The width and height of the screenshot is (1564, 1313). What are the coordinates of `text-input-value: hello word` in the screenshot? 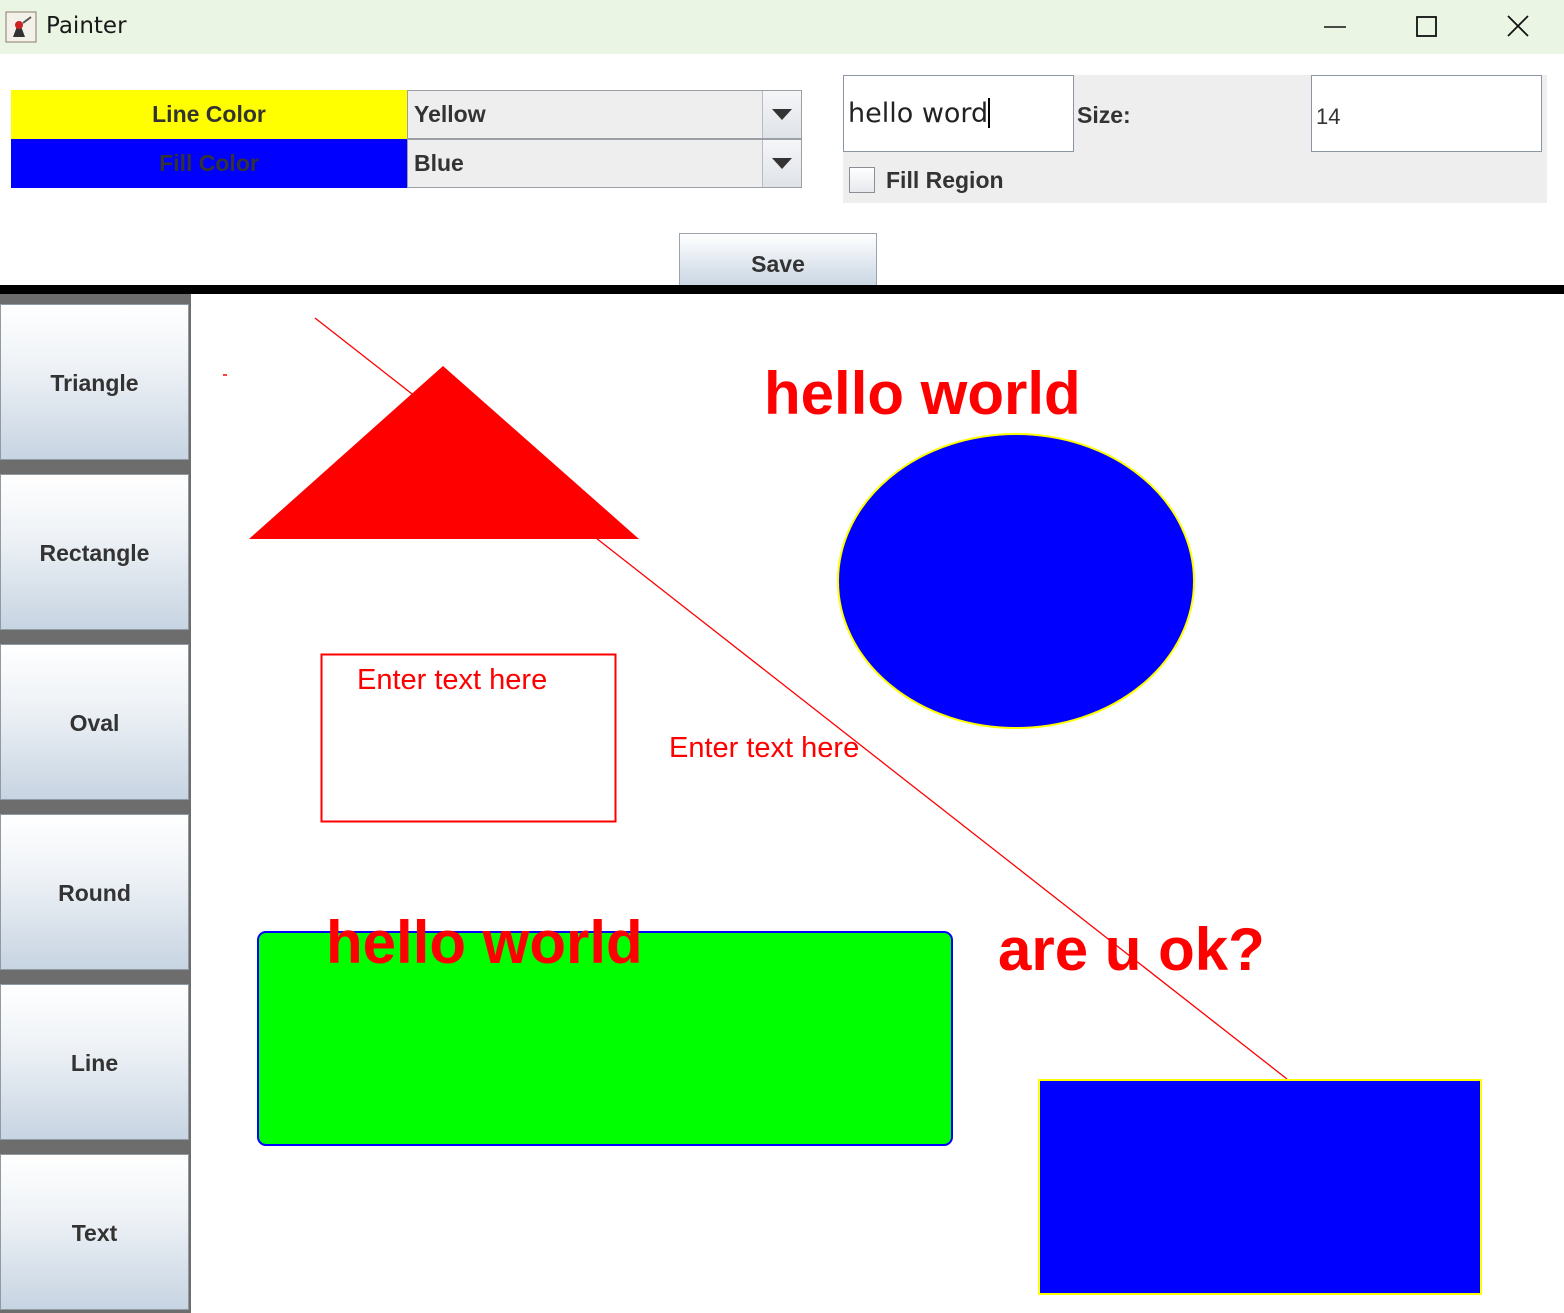 It's located at (918, 113).